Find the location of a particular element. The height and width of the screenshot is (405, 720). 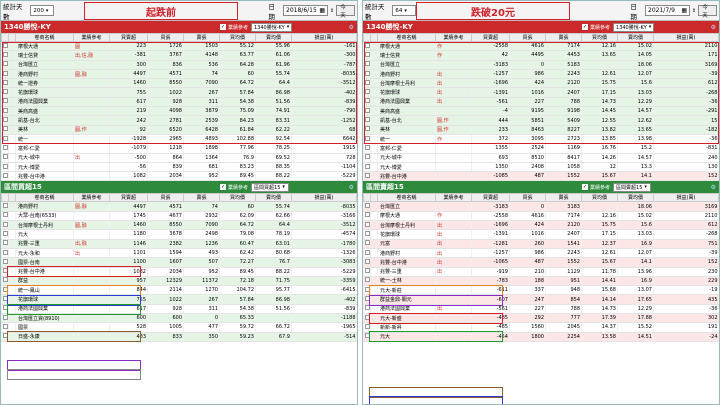

table-row: 兆豐-台中港 1082 2034 952 89.45 88.22 -5229 is located at coordinates (179, 176).